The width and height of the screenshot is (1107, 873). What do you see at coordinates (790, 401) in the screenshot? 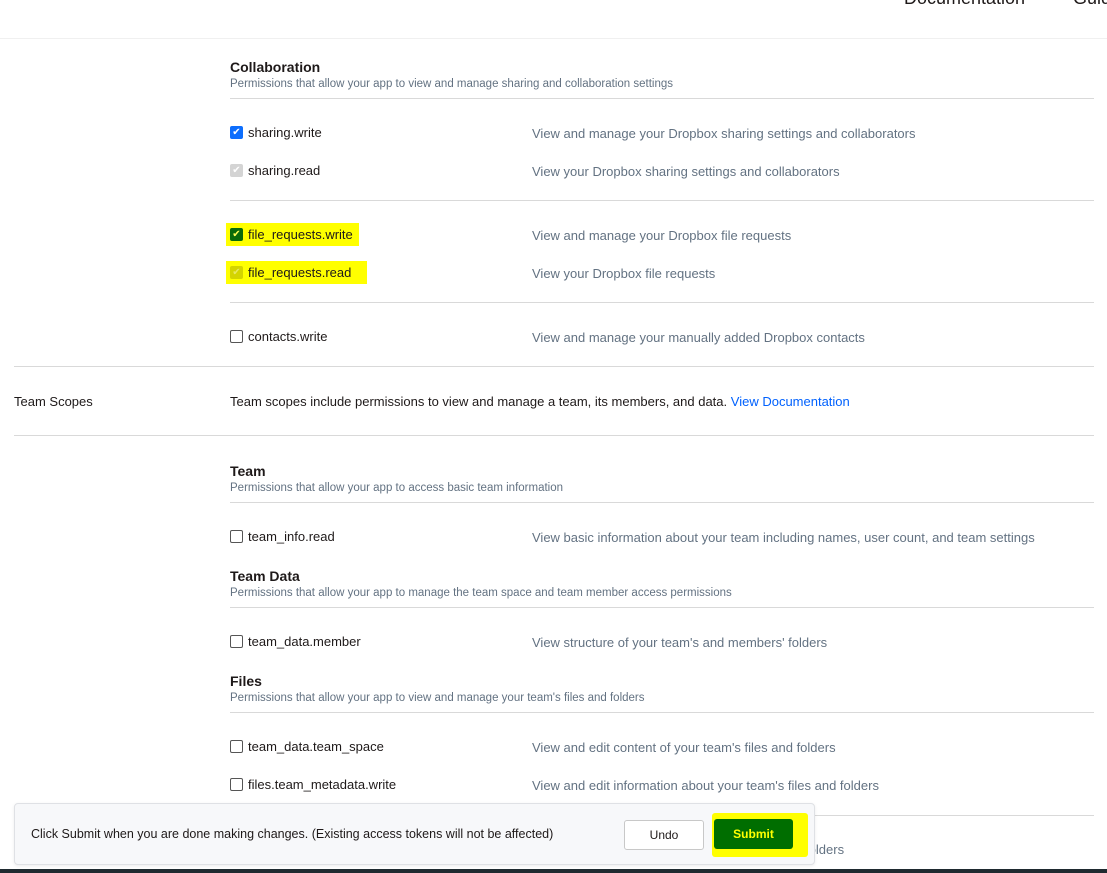
I see `view-documentation-link: View Documentation` at bounding box center [790, 401].